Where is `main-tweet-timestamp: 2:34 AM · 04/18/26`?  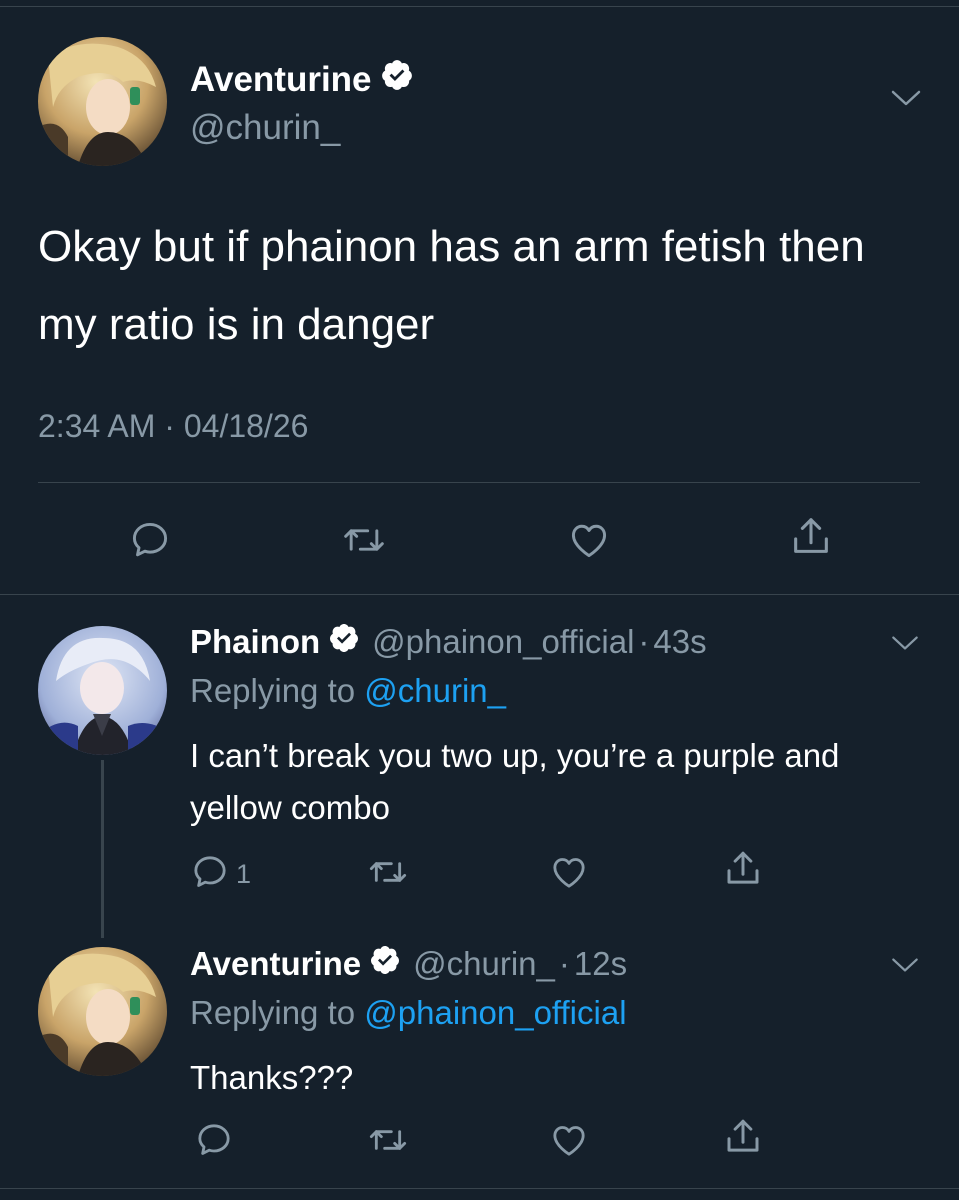
main-tweet-timestamp: 2:34 AM · 04/18/26 is located at coordinates (173, 426).